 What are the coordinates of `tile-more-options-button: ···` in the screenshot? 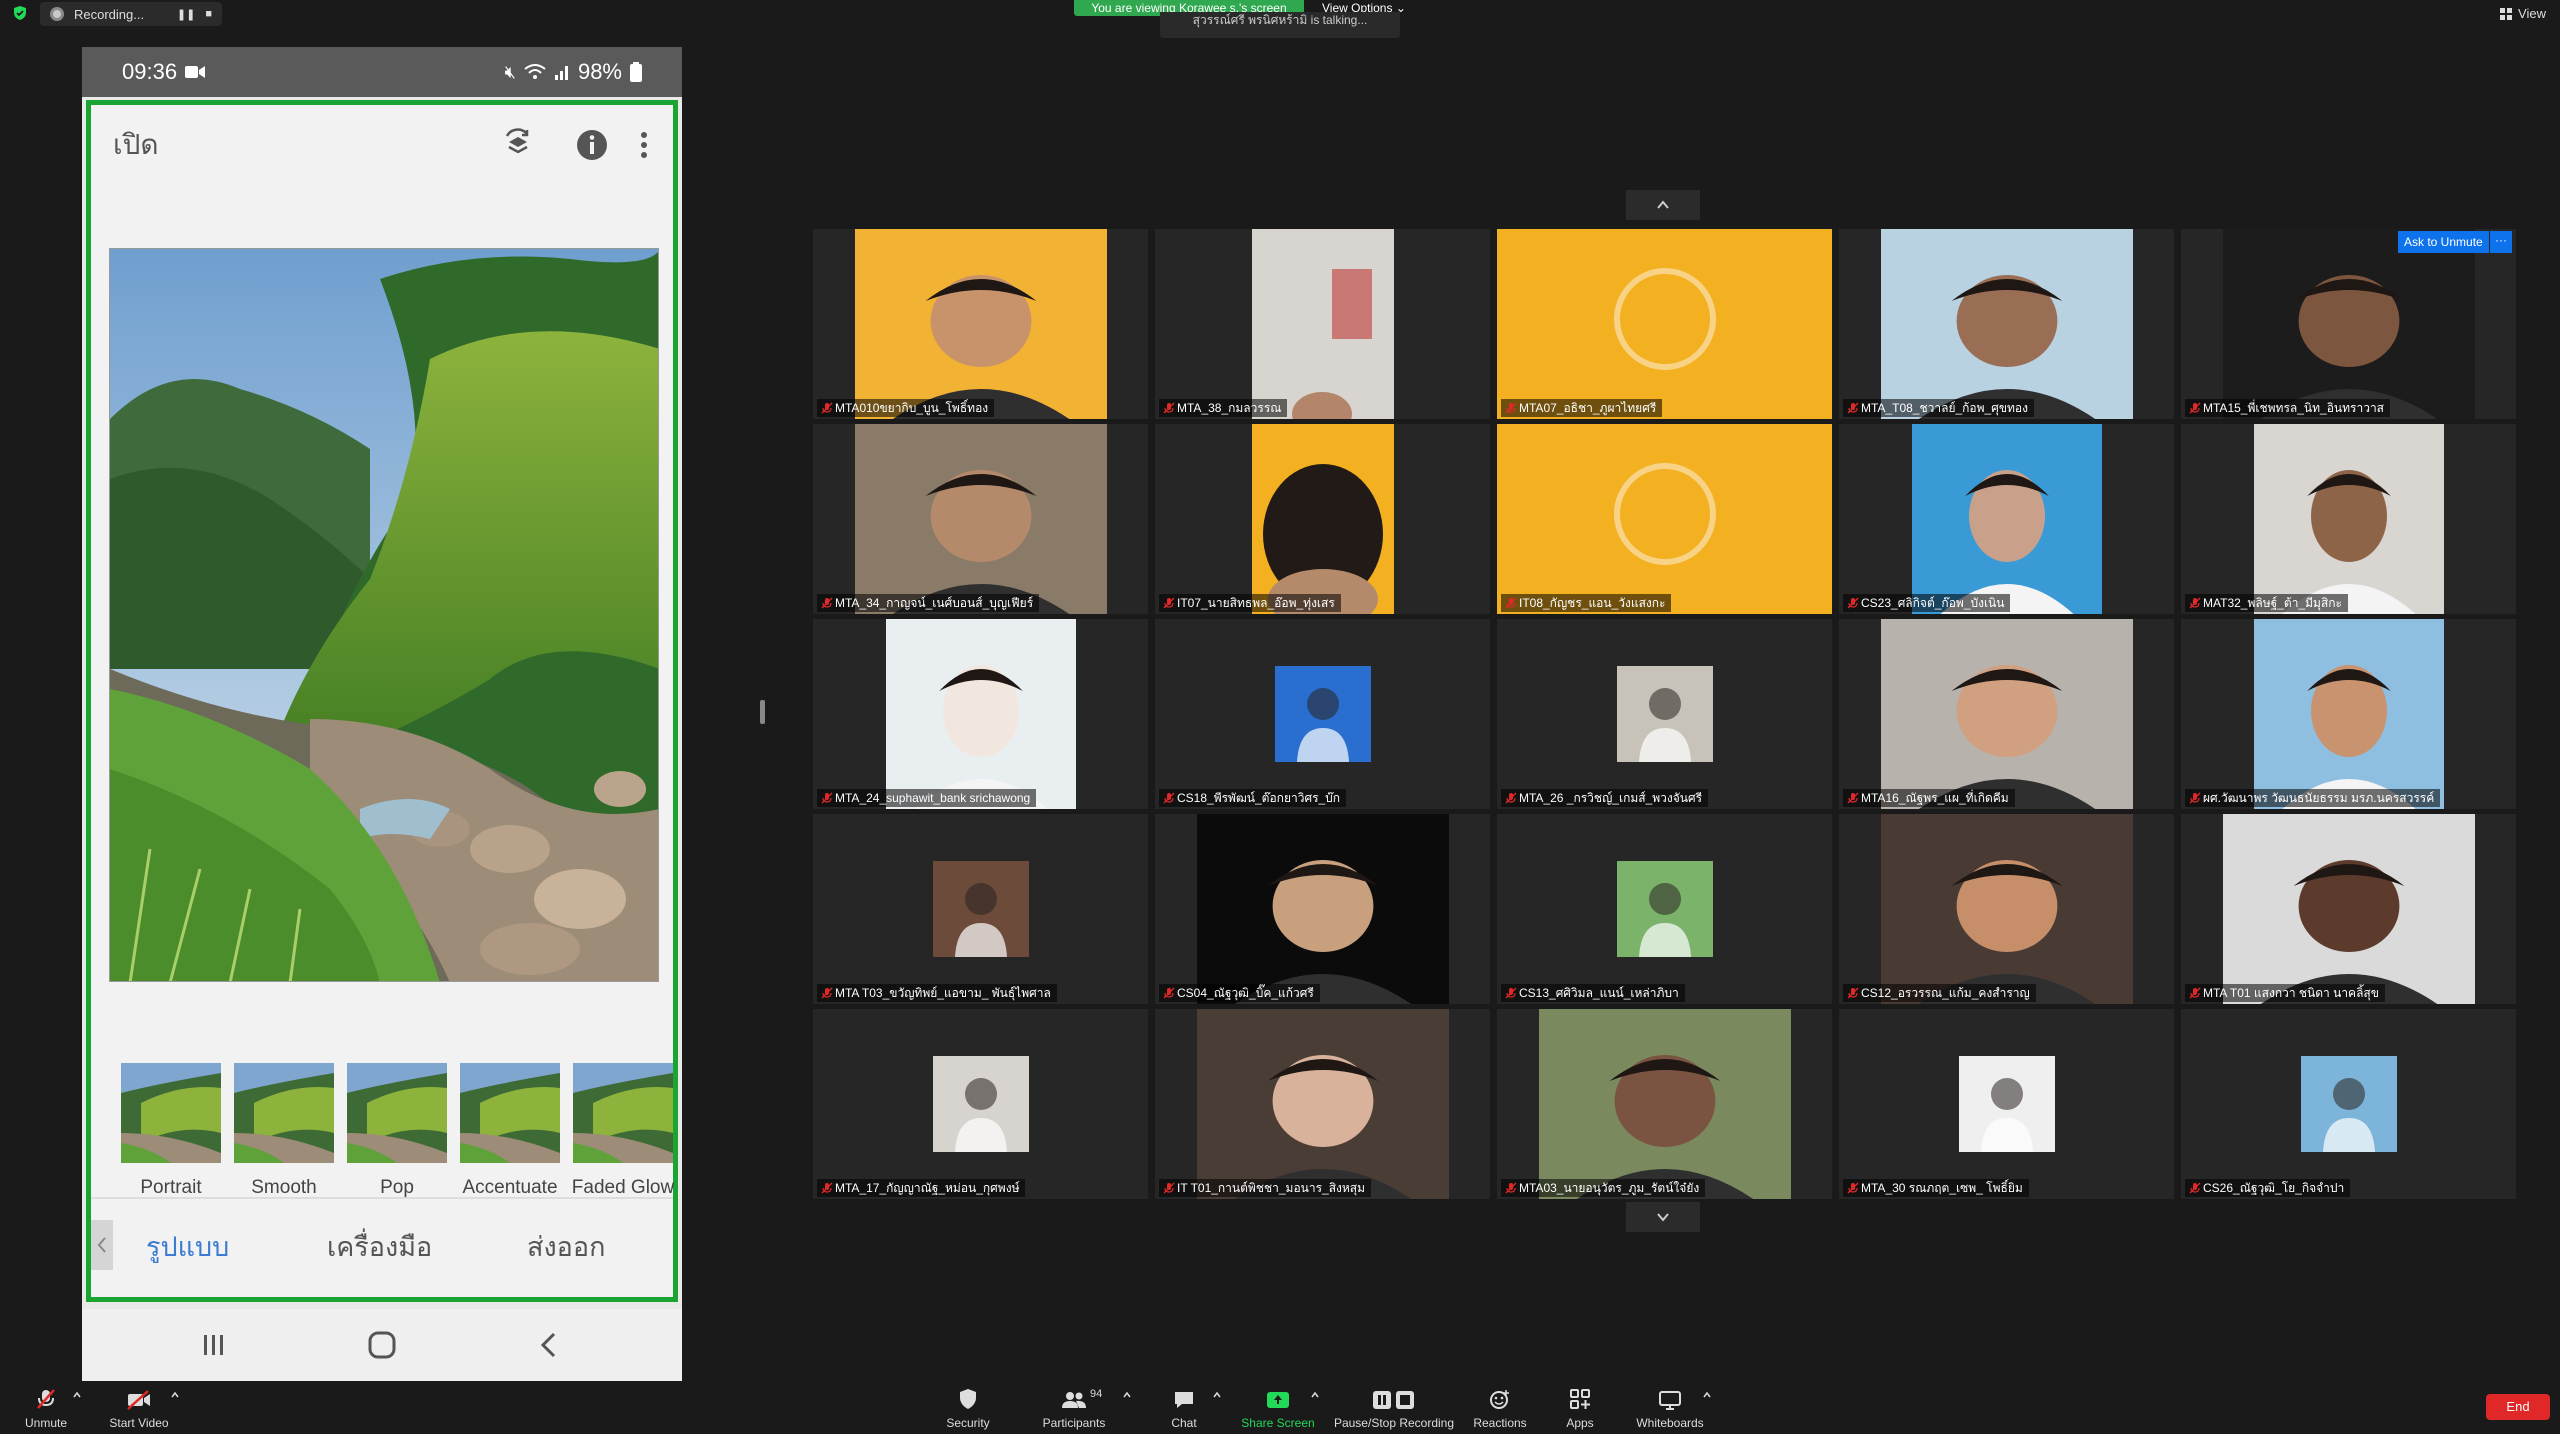 It's located at (2501, 242).